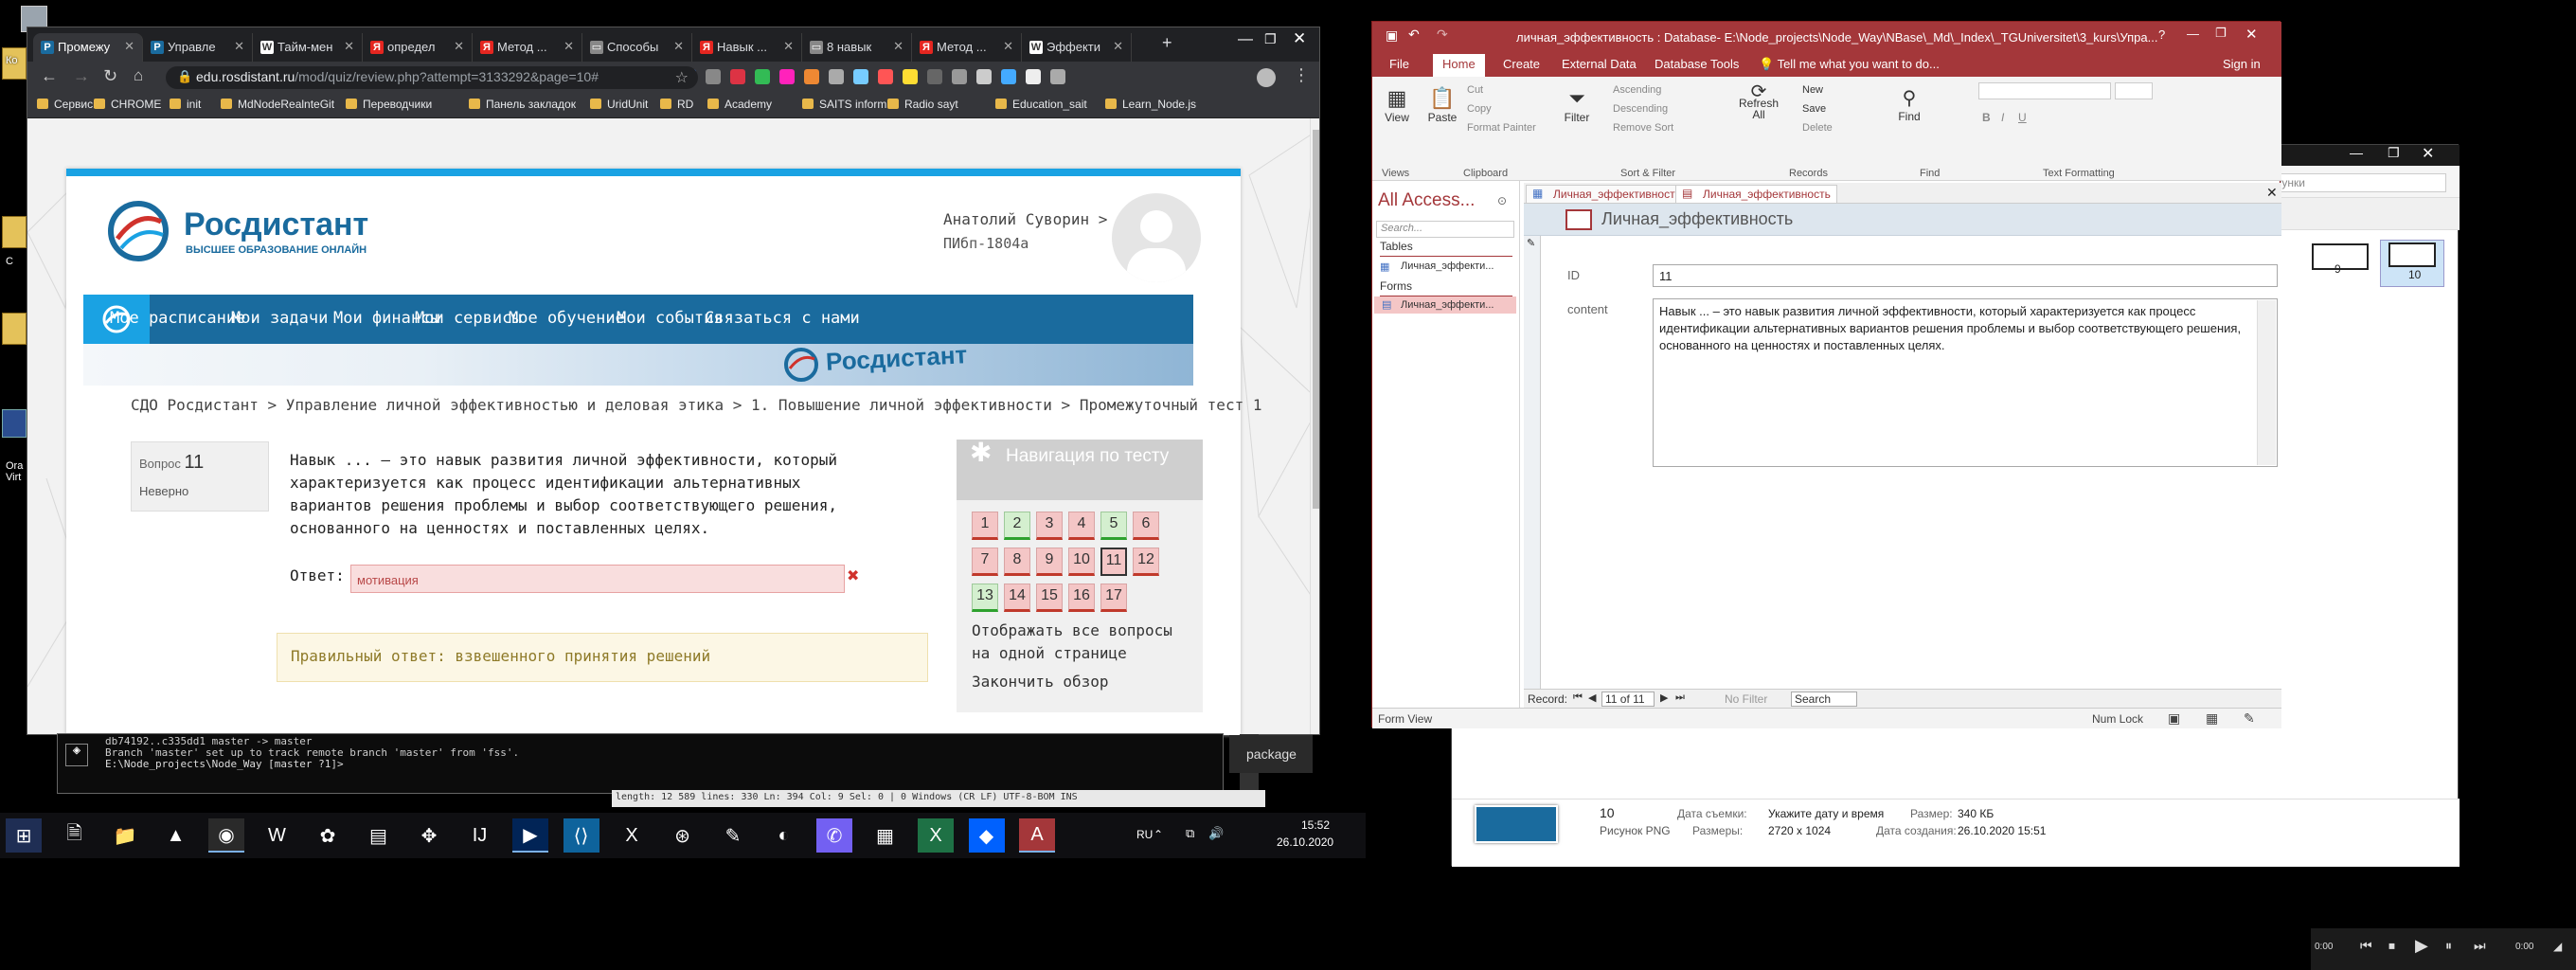  What do you see at coordinates (1270, 39) in the screenshot?
I see `maximize-icon: ❐` at bounding box center [1270, 39].